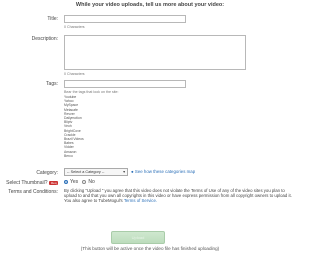 The image size is (320, 258). I want to click on title-label: Title:, so click(52, 19).